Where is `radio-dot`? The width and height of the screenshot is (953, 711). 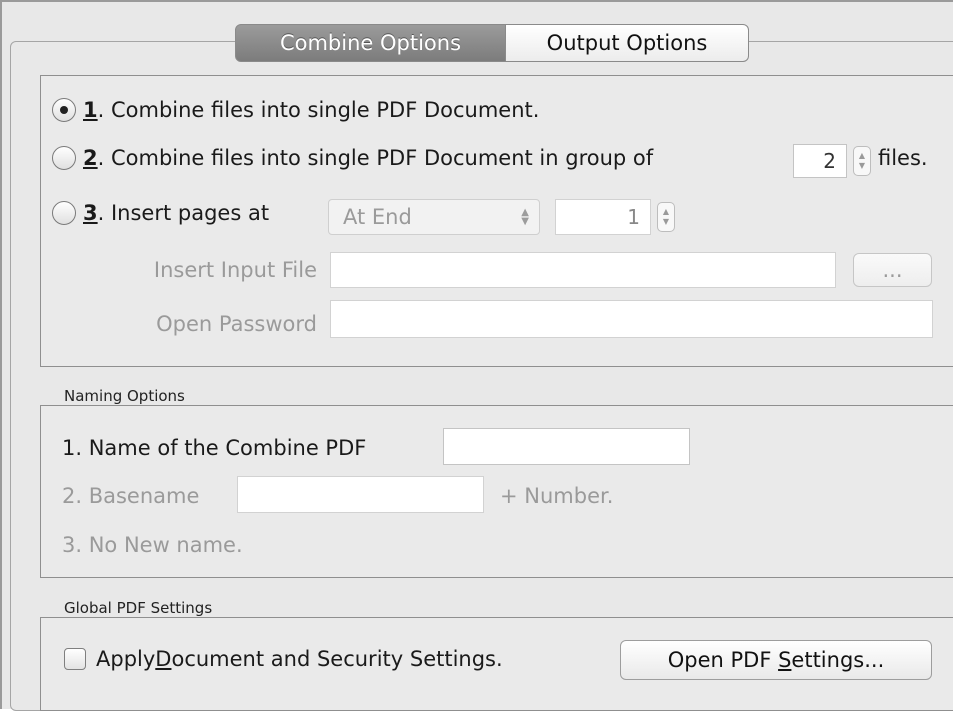 radio-dot is located at coordinates (64, 110).